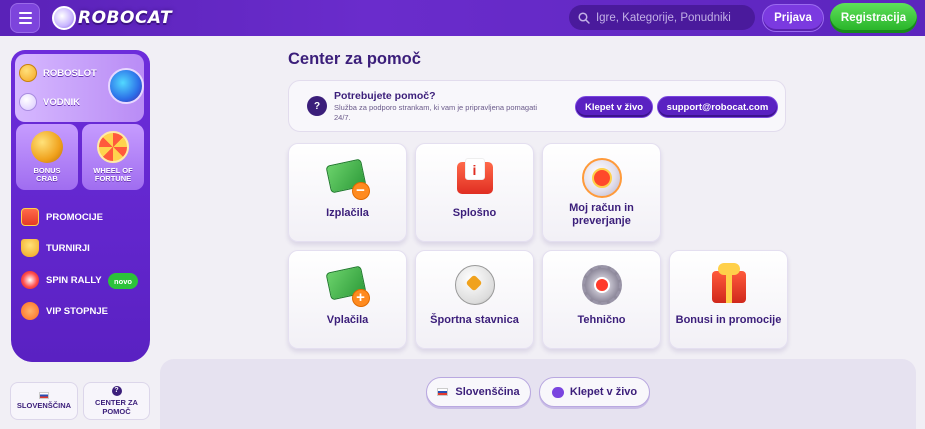 This screenshot has height=429, width=925. I want to click on robocat-mascot-icon, so click(126, 86).